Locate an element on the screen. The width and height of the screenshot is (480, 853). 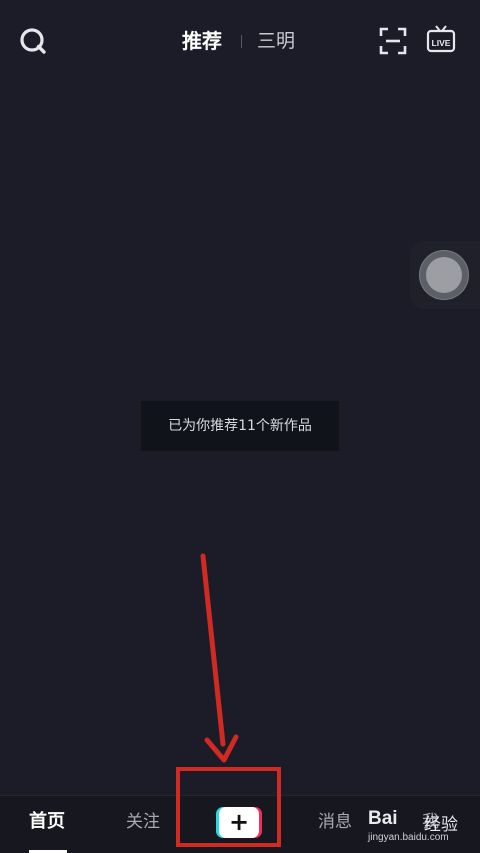
feed-tabs: 推荐 三明 is located at coordinates (240, 41).